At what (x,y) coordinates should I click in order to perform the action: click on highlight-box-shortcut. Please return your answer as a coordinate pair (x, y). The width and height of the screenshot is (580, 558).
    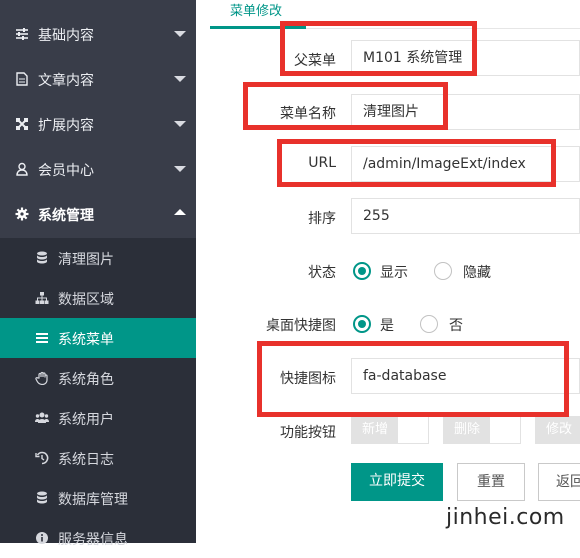
    Looking at the image, I should click on (413, 379).